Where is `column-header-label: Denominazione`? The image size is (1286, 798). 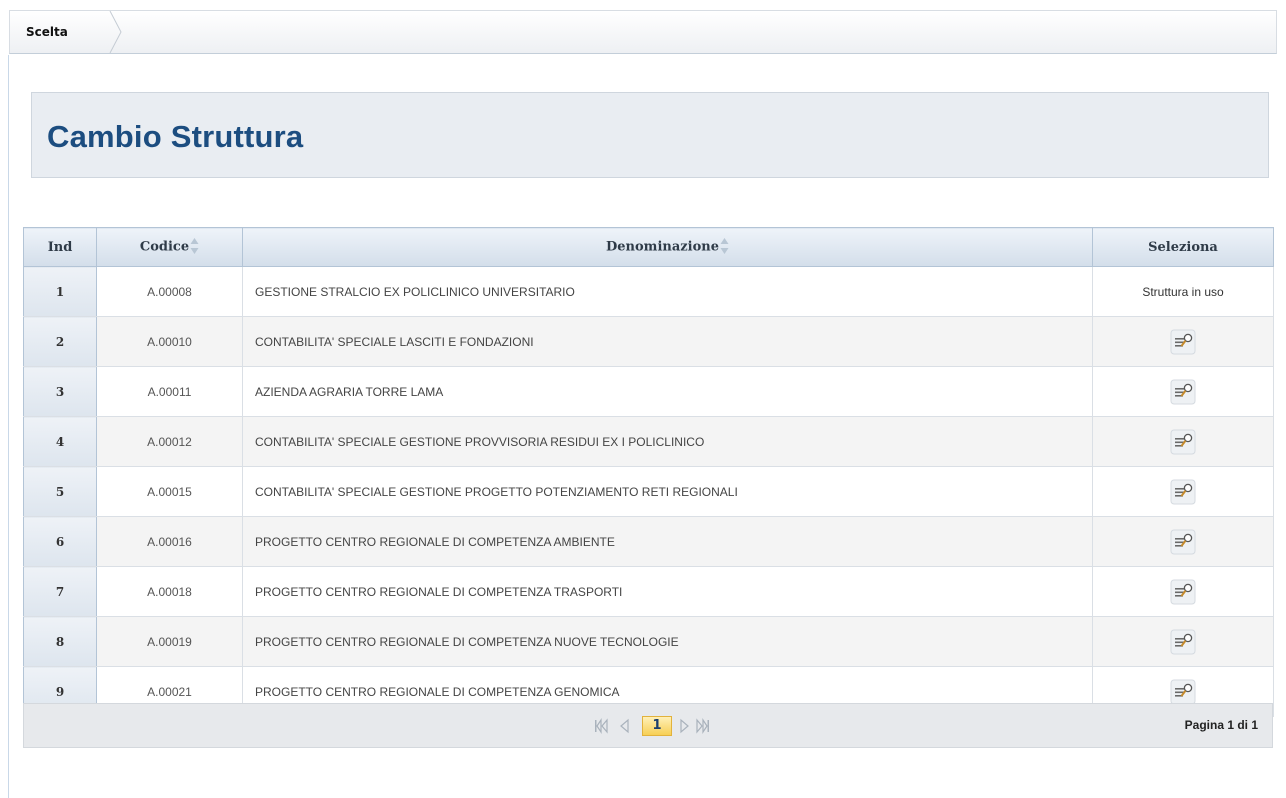 column-header-label: Denominazione is located at coordinates (662, 247).